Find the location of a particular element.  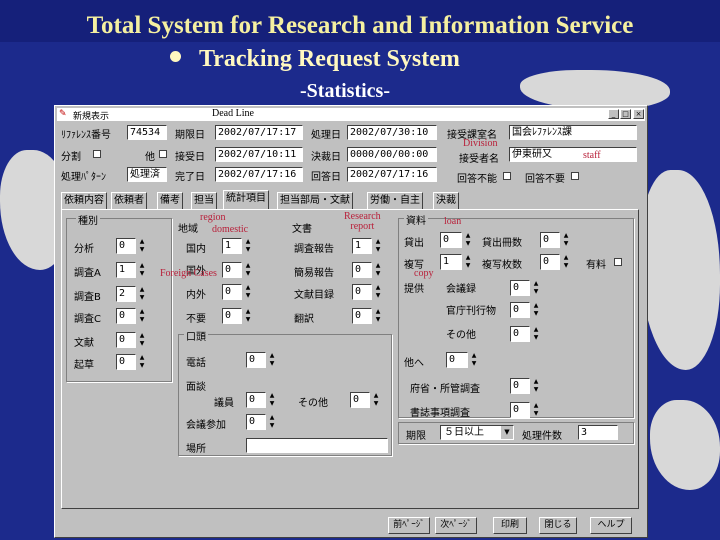

status-field: 処理済 is located at coordinates (147, 174).